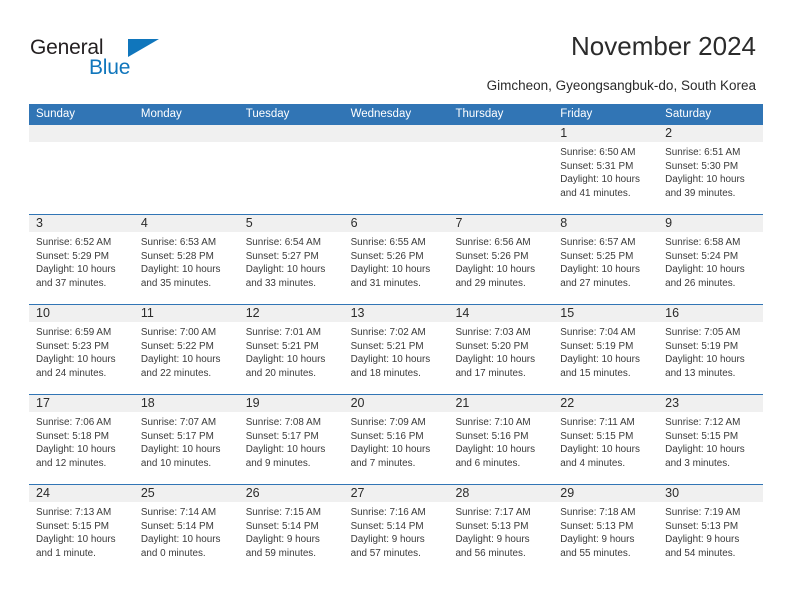  Describe the element at coordinates (597, 422) in the screenshot. I see `sunrise-text: Sunrise: 7:11 AM` at that location.